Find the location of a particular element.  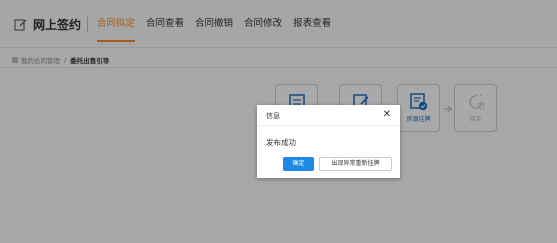

dialog-title: 信息 is located at coordinates (273, 116).